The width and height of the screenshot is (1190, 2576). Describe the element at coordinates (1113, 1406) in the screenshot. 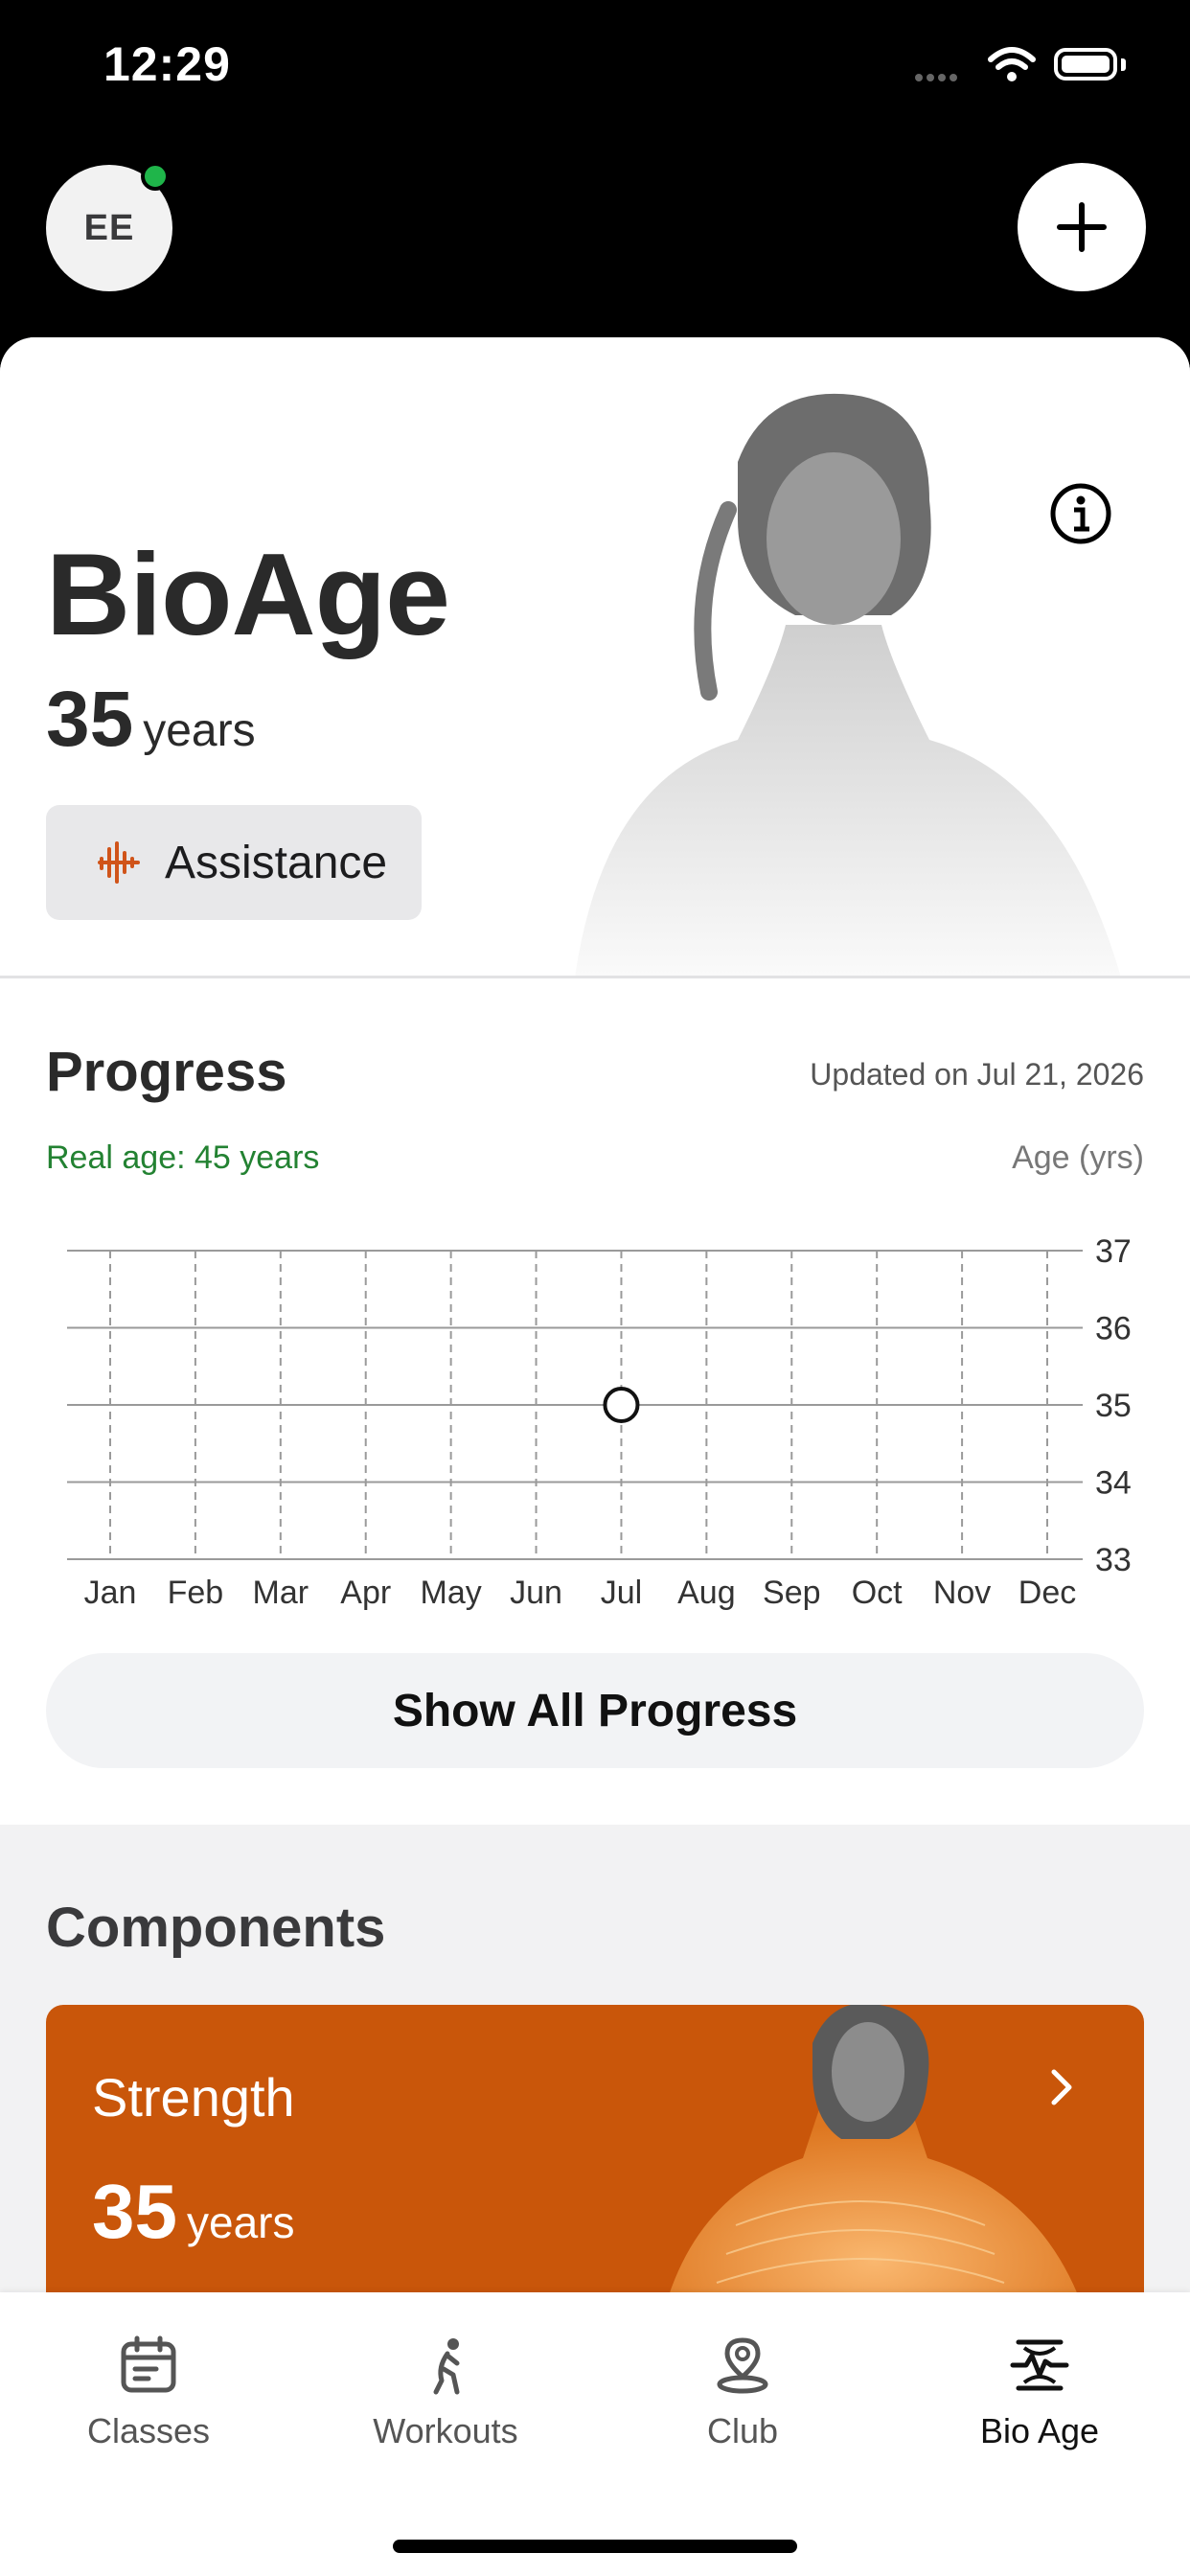

I see `y-tick-label: 35` at that location.